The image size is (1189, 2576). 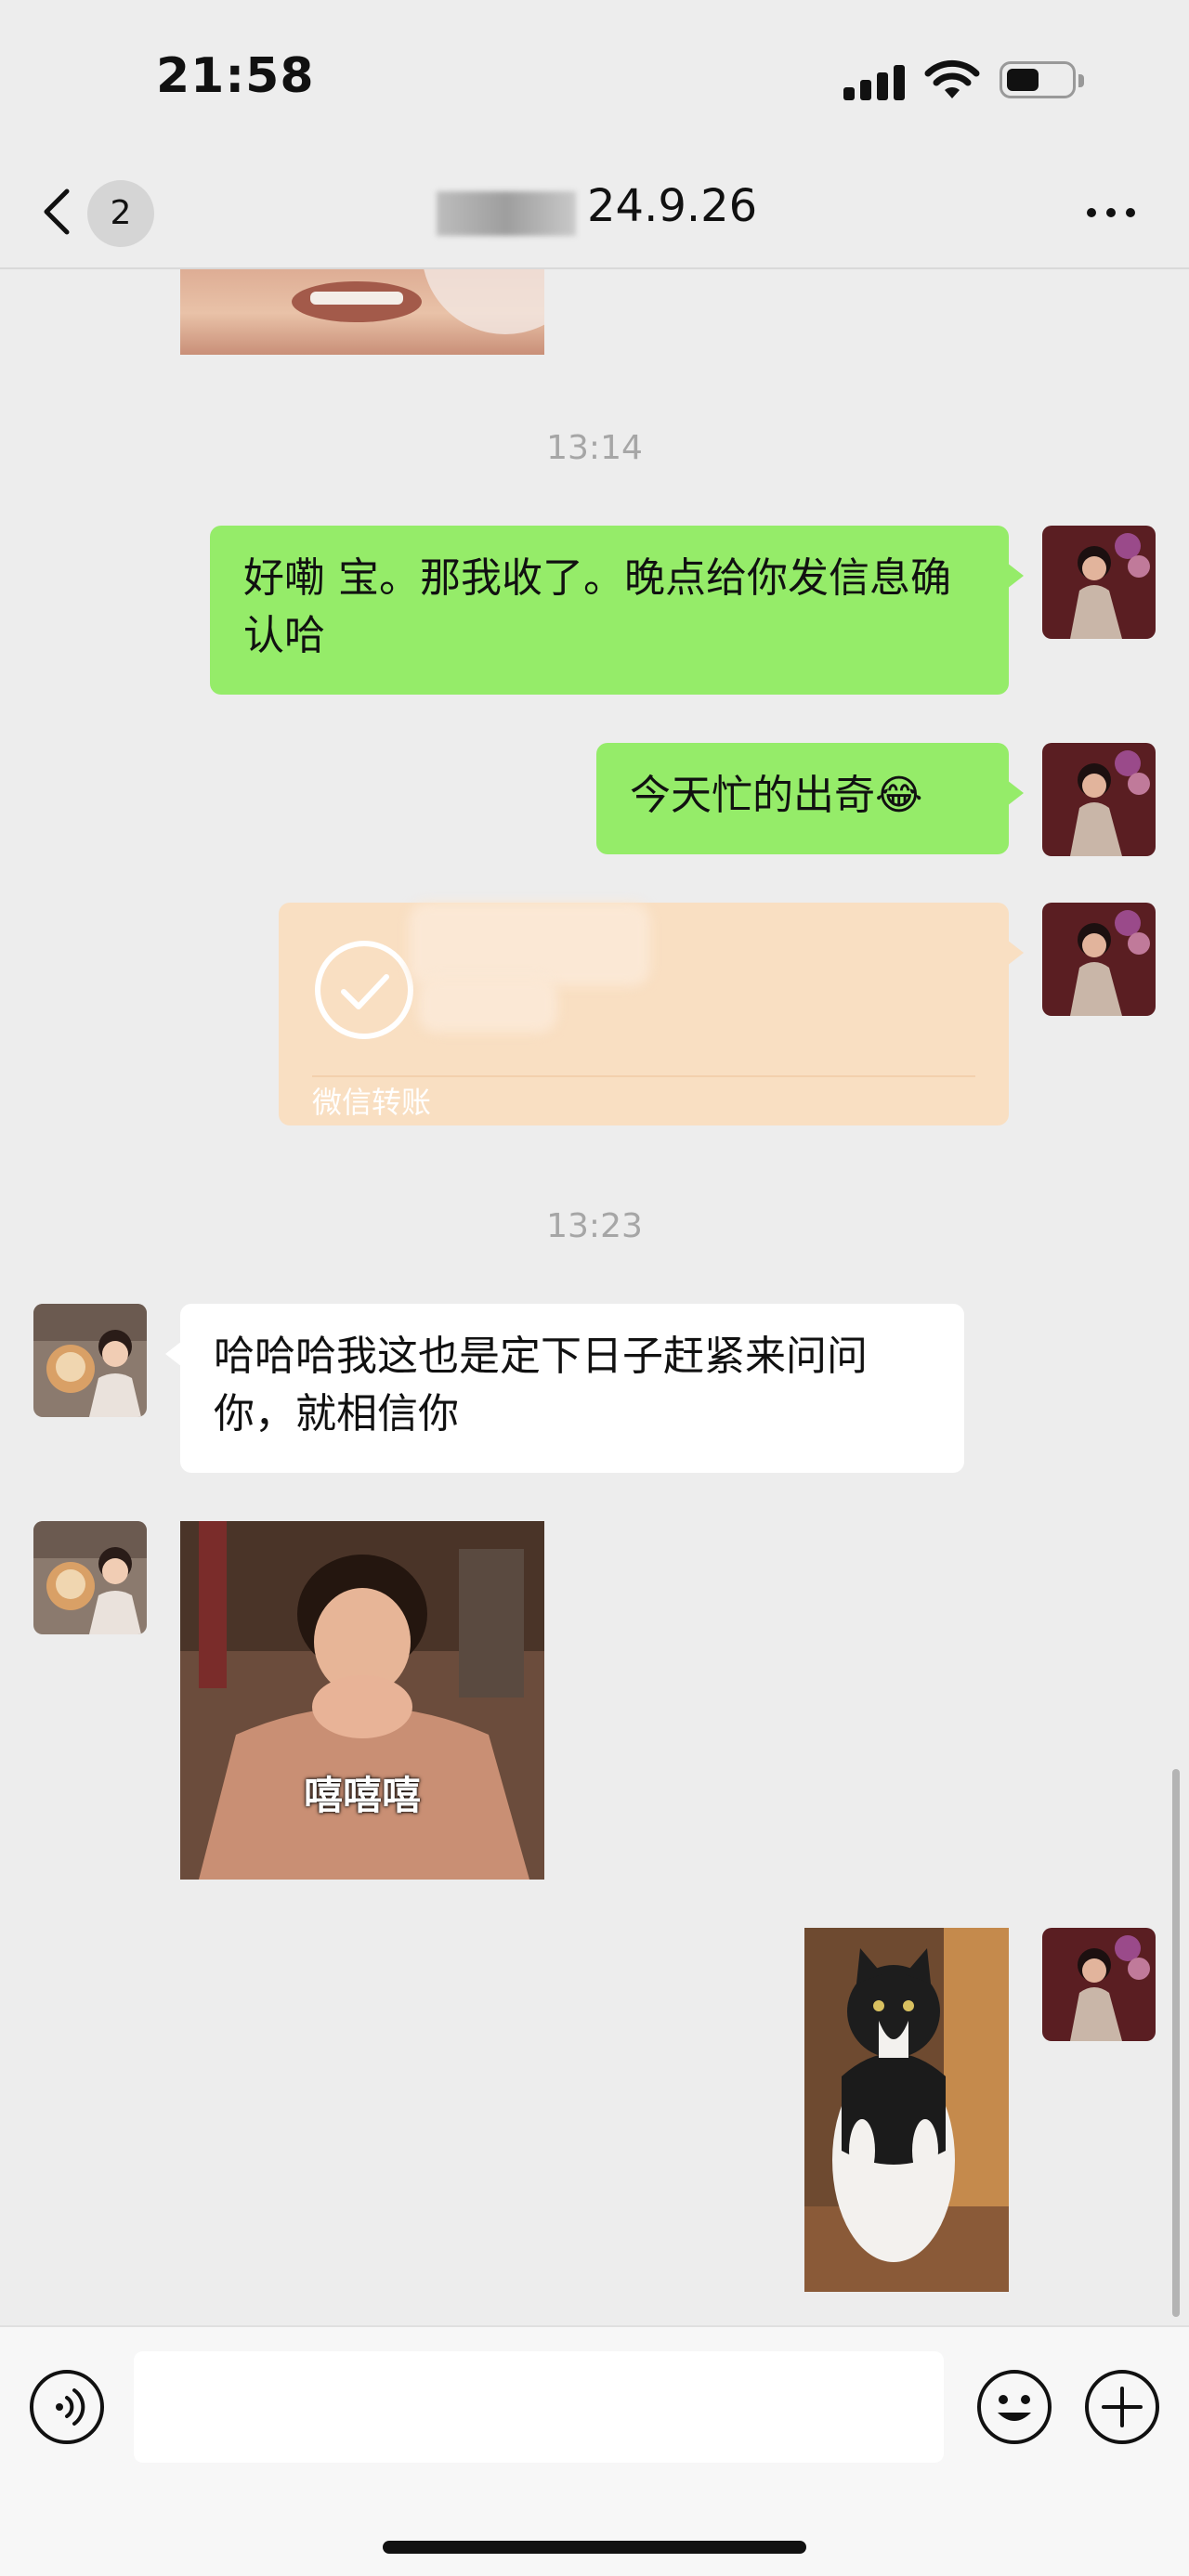 What do you see at coordinates (487, 1005) in the screenshot?
I see `blurred-status` at bounding box center [487, 1005].